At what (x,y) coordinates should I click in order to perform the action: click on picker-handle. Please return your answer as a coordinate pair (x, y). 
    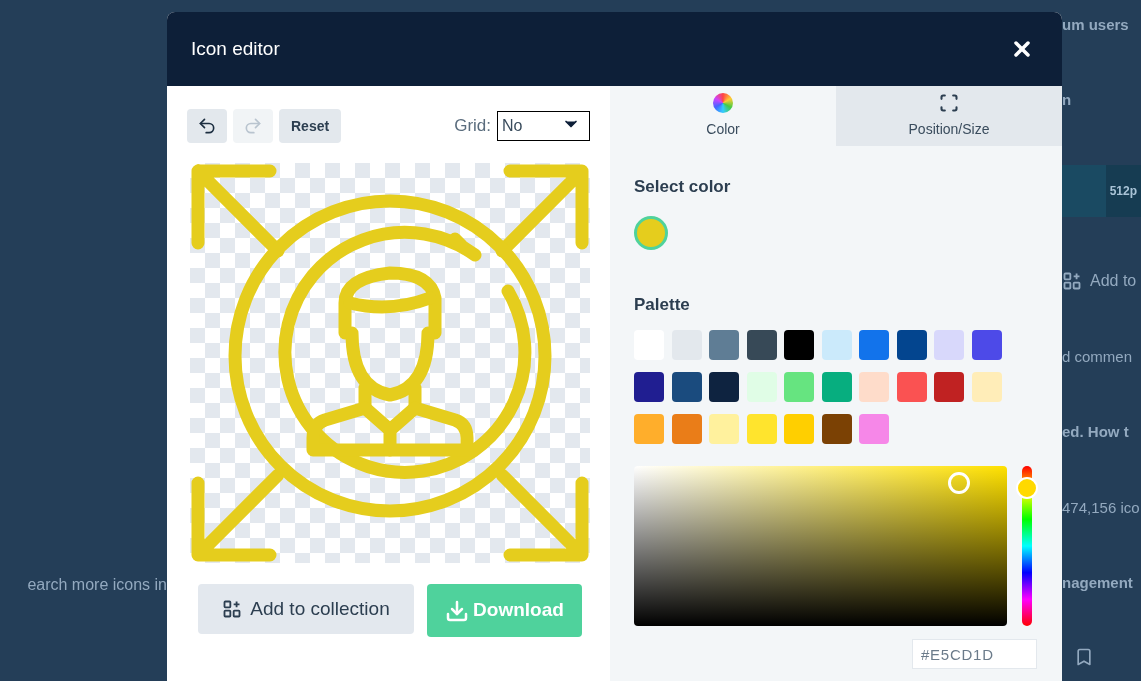
    Looking at the image, I should click on (959, 483).